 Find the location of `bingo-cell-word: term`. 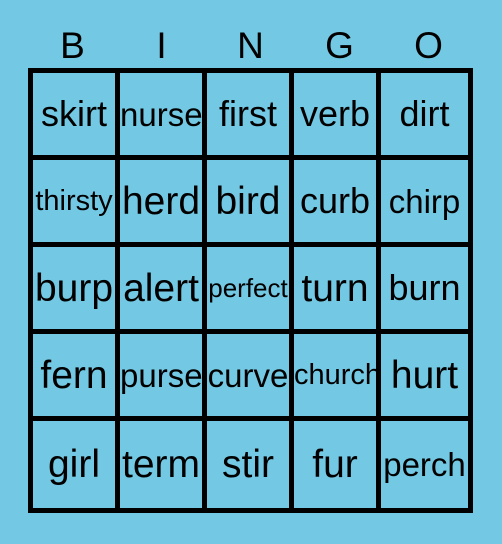

bingo-cell-word: term is located at coordinates (161, 464).